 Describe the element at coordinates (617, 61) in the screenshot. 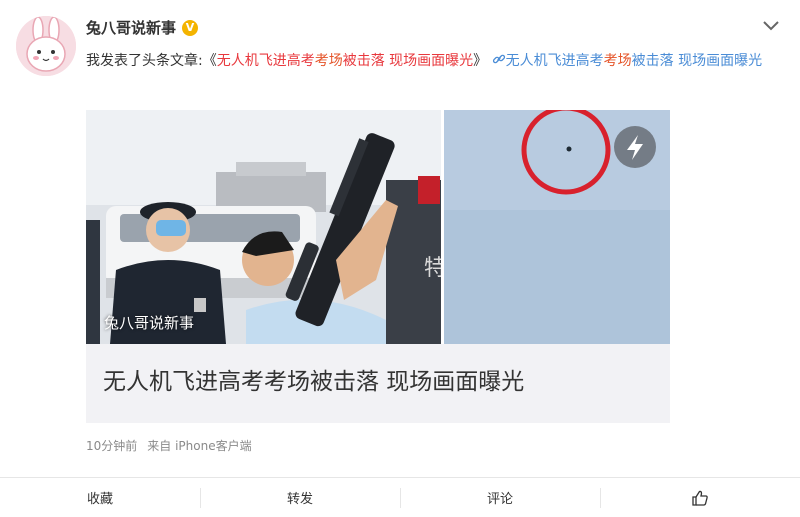

I see `article-link-highlight: 考场` at that location.